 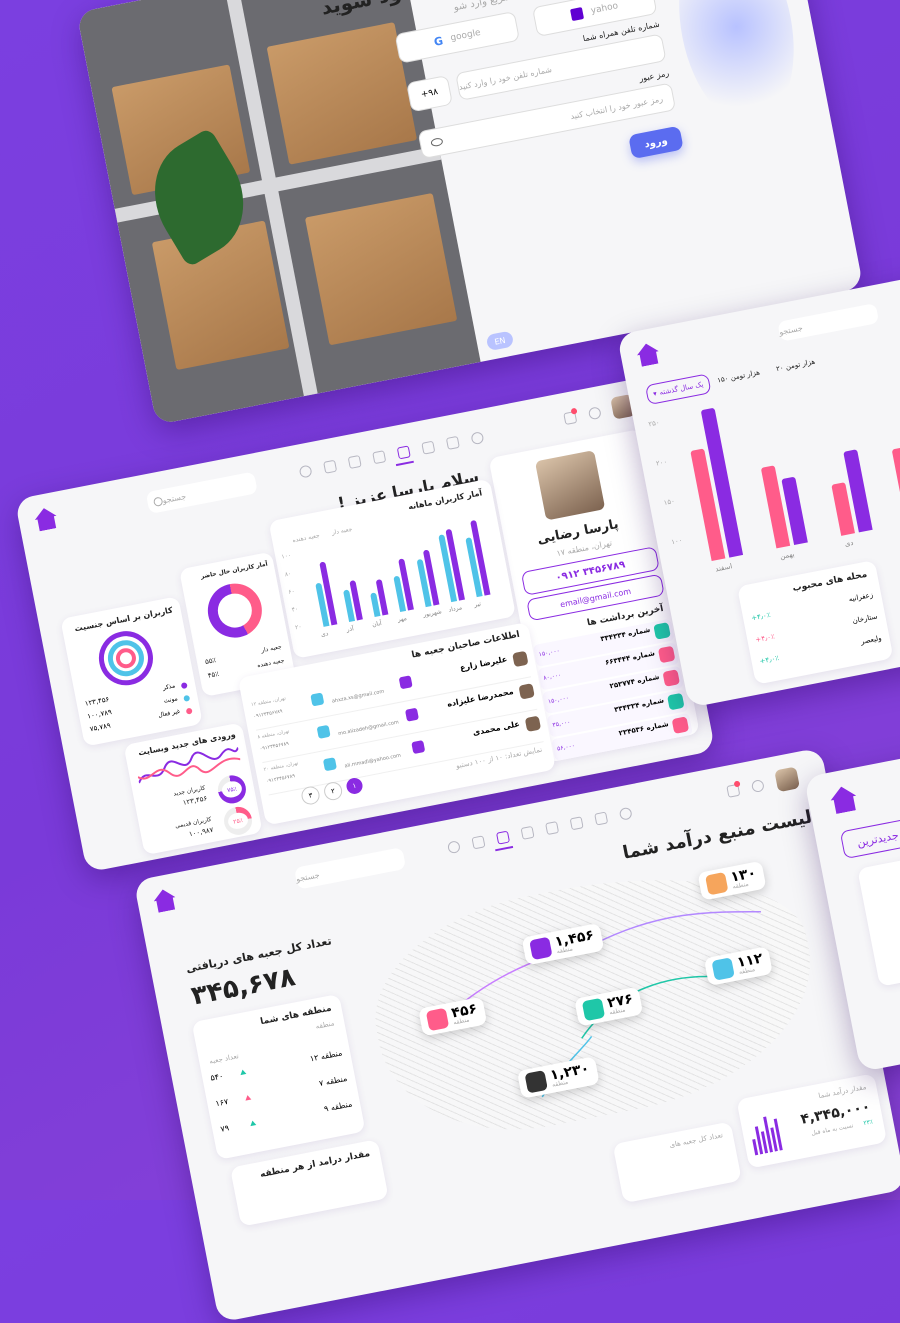 What do you see at coordinates (429, 93) in the screenshot?
I see `country-code-select: +۹۸` at bounding box center [429, 93].